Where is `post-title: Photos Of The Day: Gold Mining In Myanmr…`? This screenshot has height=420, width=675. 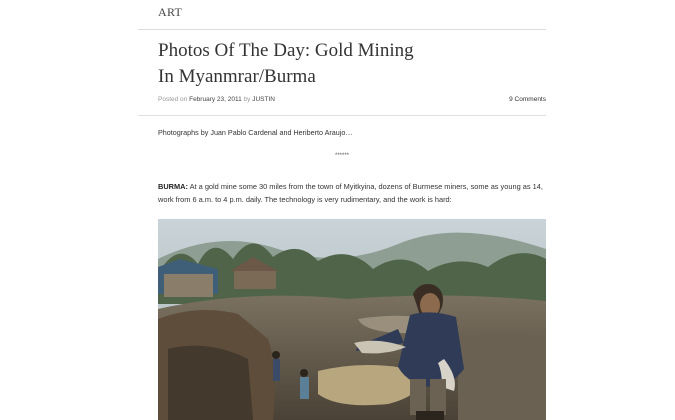 post-title: Photos Of The Day: Gold Mining In Myanmr… is located at coordinates (318, 64).